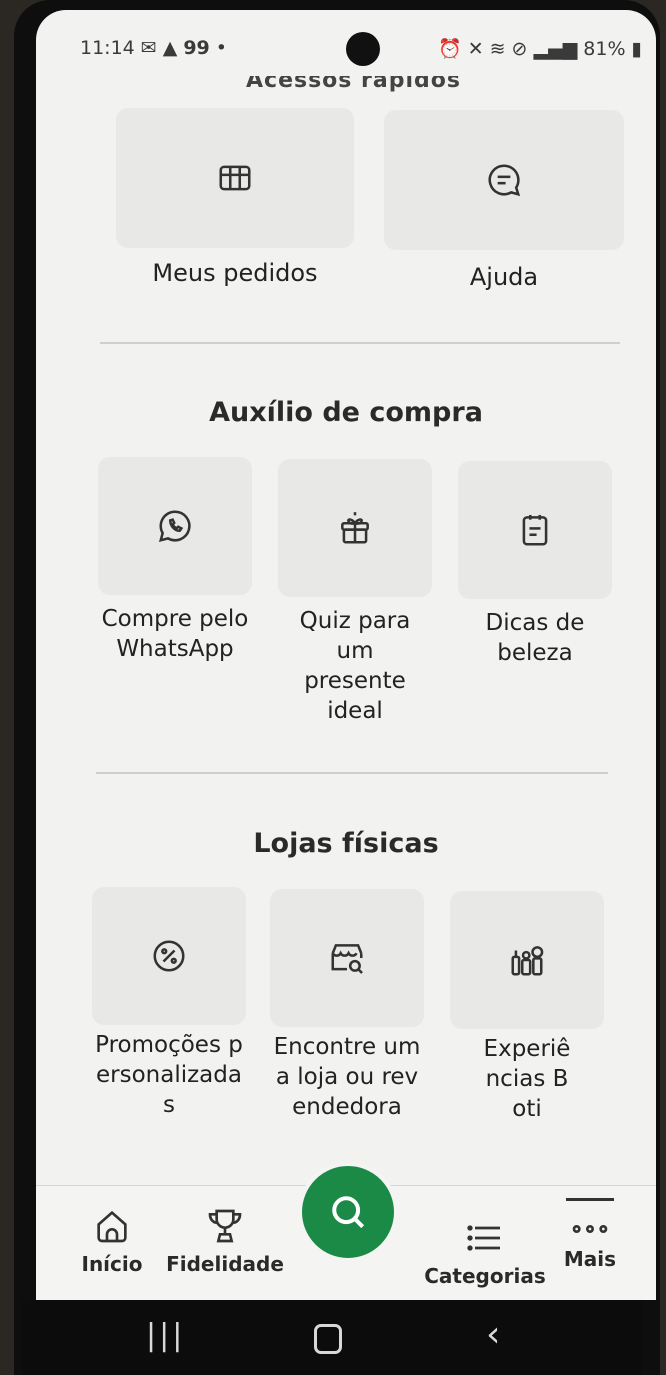  What do you see at coordinates (347, 1077) in the screenshot?
I see `find-store-label: Encontre uma loja ou revendedora` at bounding box center [347, 1077].